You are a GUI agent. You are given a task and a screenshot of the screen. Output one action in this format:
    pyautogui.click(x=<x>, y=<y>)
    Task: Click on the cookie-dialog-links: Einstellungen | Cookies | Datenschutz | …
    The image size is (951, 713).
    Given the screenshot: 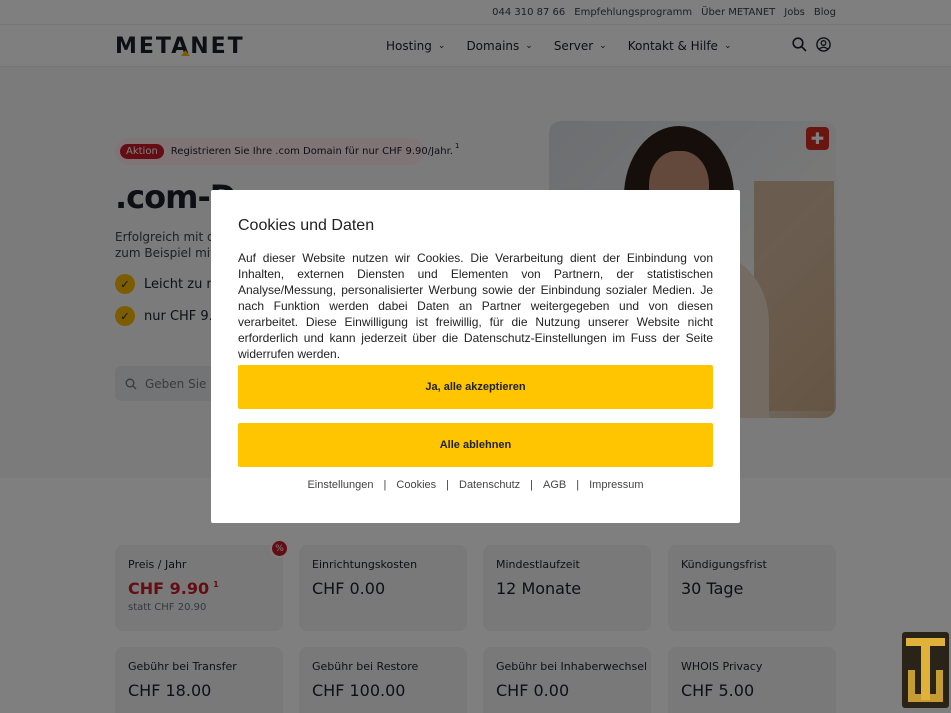 What is the action you would take?
    pyautogui.click(x=475, y=485)
    